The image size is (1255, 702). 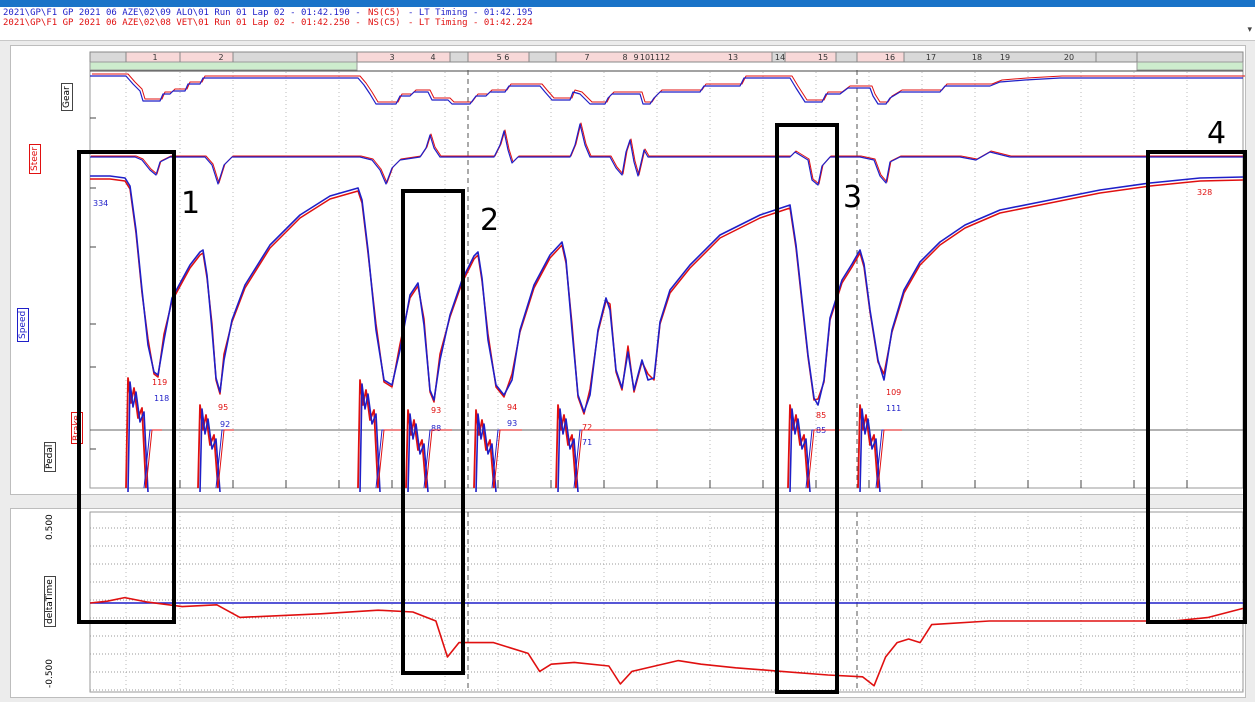 What do you see at coordinates (1069, 57) in the screenshot?
I see `corner-label: 20` at bounding box center [1069, 57].